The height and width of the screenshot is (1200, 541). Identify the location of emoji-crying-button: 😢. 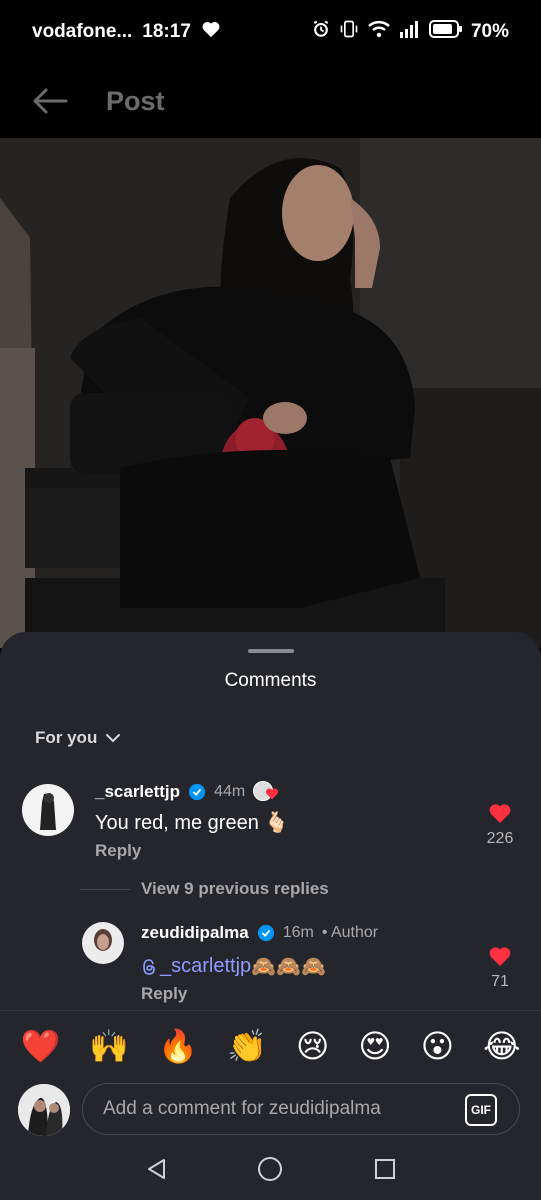
(312, 1046).